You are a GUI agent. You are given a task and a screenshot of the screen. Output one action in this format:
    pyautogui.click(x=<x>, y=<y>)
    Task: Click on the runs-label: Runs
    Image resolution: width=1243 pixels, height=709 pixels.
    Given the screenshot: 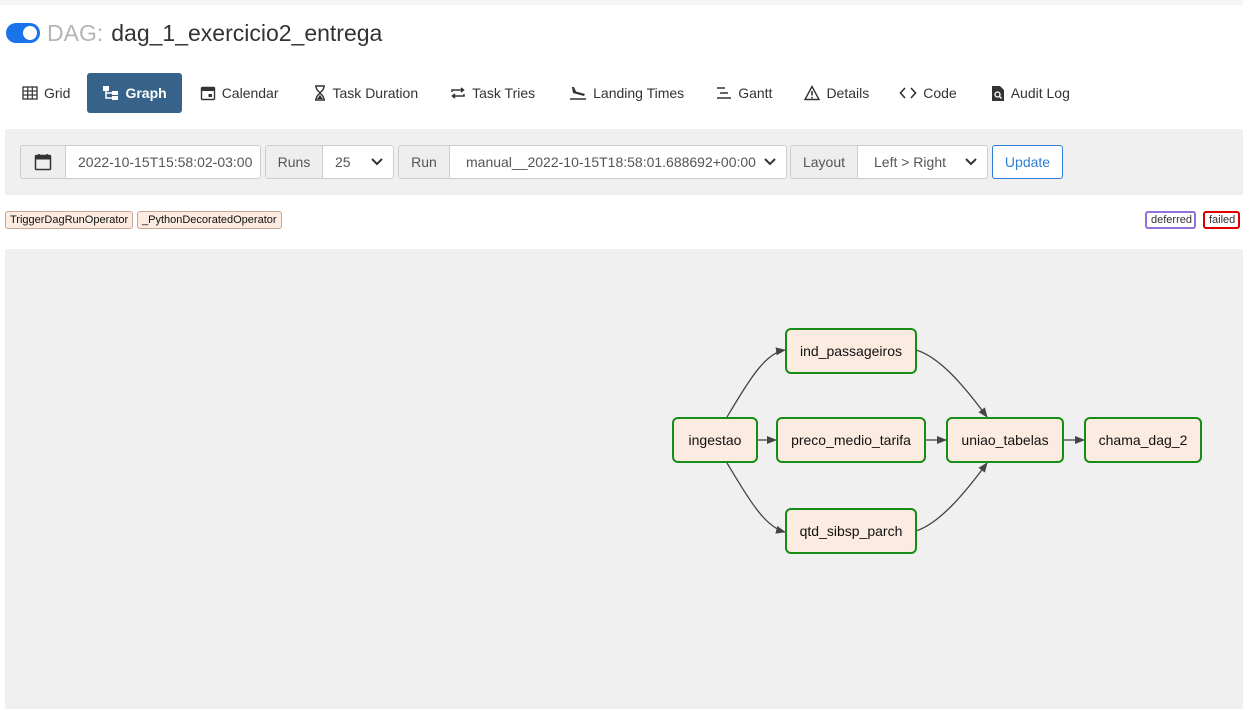 What is the action you would take?
    pyautogui.click(x=294, y=162)
    